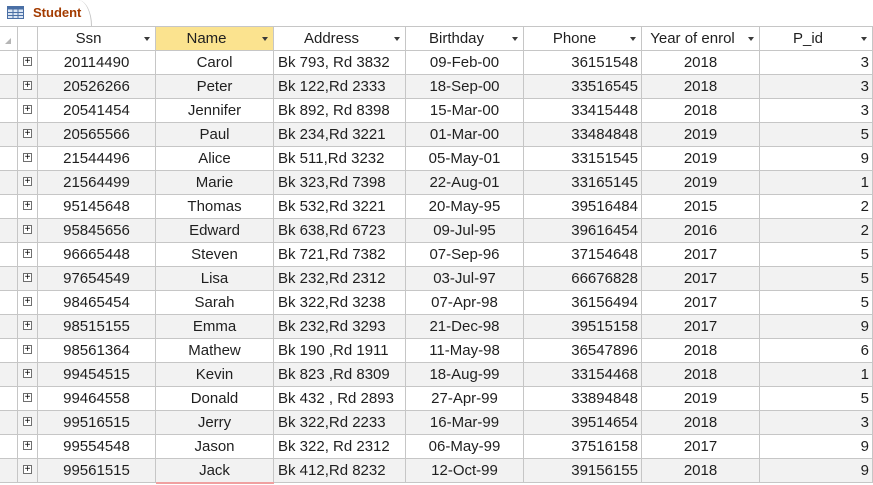 The width and height of the screenshot is (873, 485). I want to click on cell-ssn: 98465454, so click(97, 303).